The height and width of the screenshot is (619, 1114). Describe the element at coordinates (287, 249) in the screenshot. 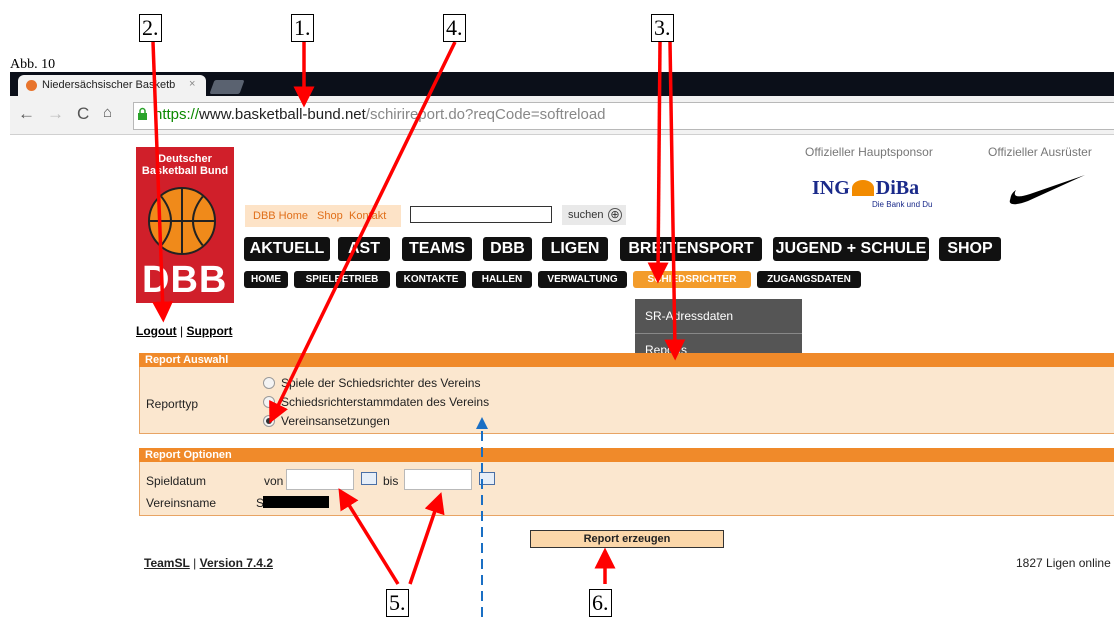

I see `nav-aktuell: AKTUELL` at that location.